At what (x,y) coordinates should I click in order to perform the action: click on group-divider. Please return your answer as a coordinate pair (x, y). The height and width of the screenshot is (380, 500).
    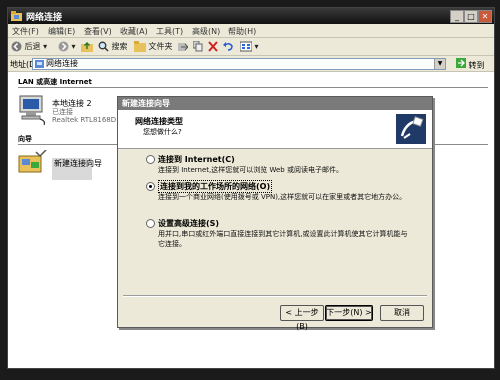
    Looking at the image, I should click on (253, 87).